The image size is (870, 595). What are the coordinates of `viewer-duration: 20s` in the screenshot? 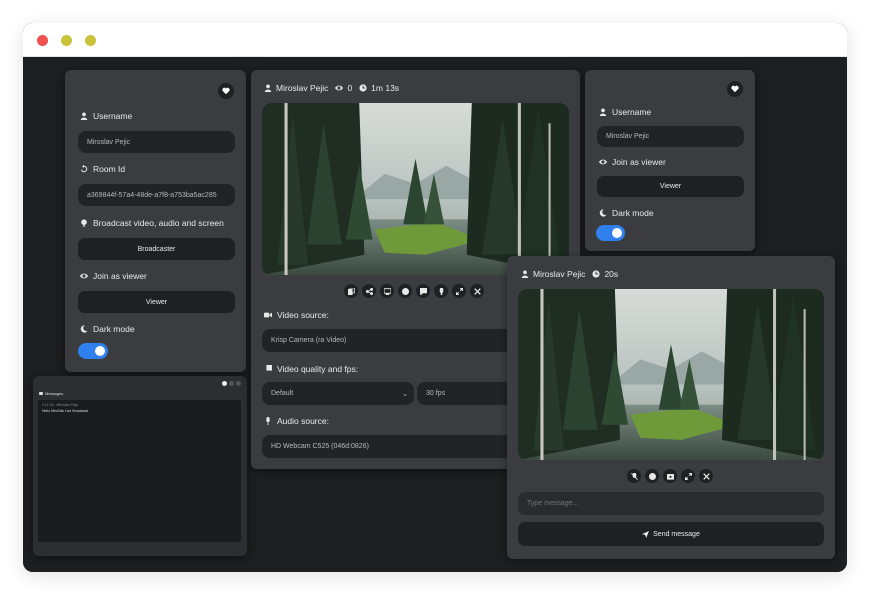 It's located at (611, 274).